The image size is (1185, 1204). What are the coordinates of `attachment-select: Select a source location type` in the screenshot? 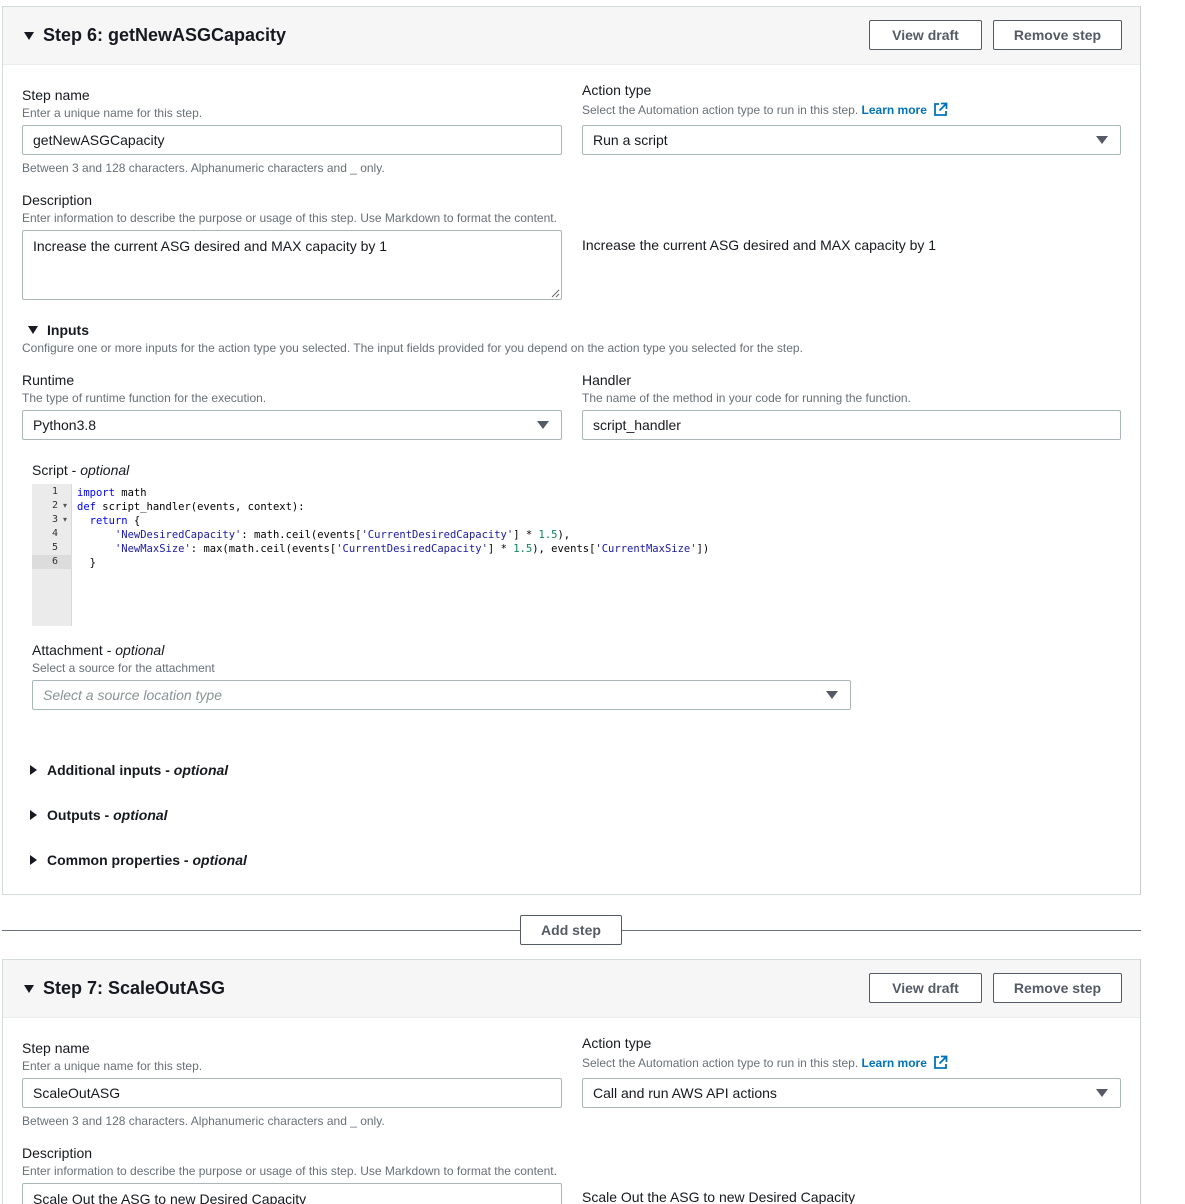 It's located at (441, 695).